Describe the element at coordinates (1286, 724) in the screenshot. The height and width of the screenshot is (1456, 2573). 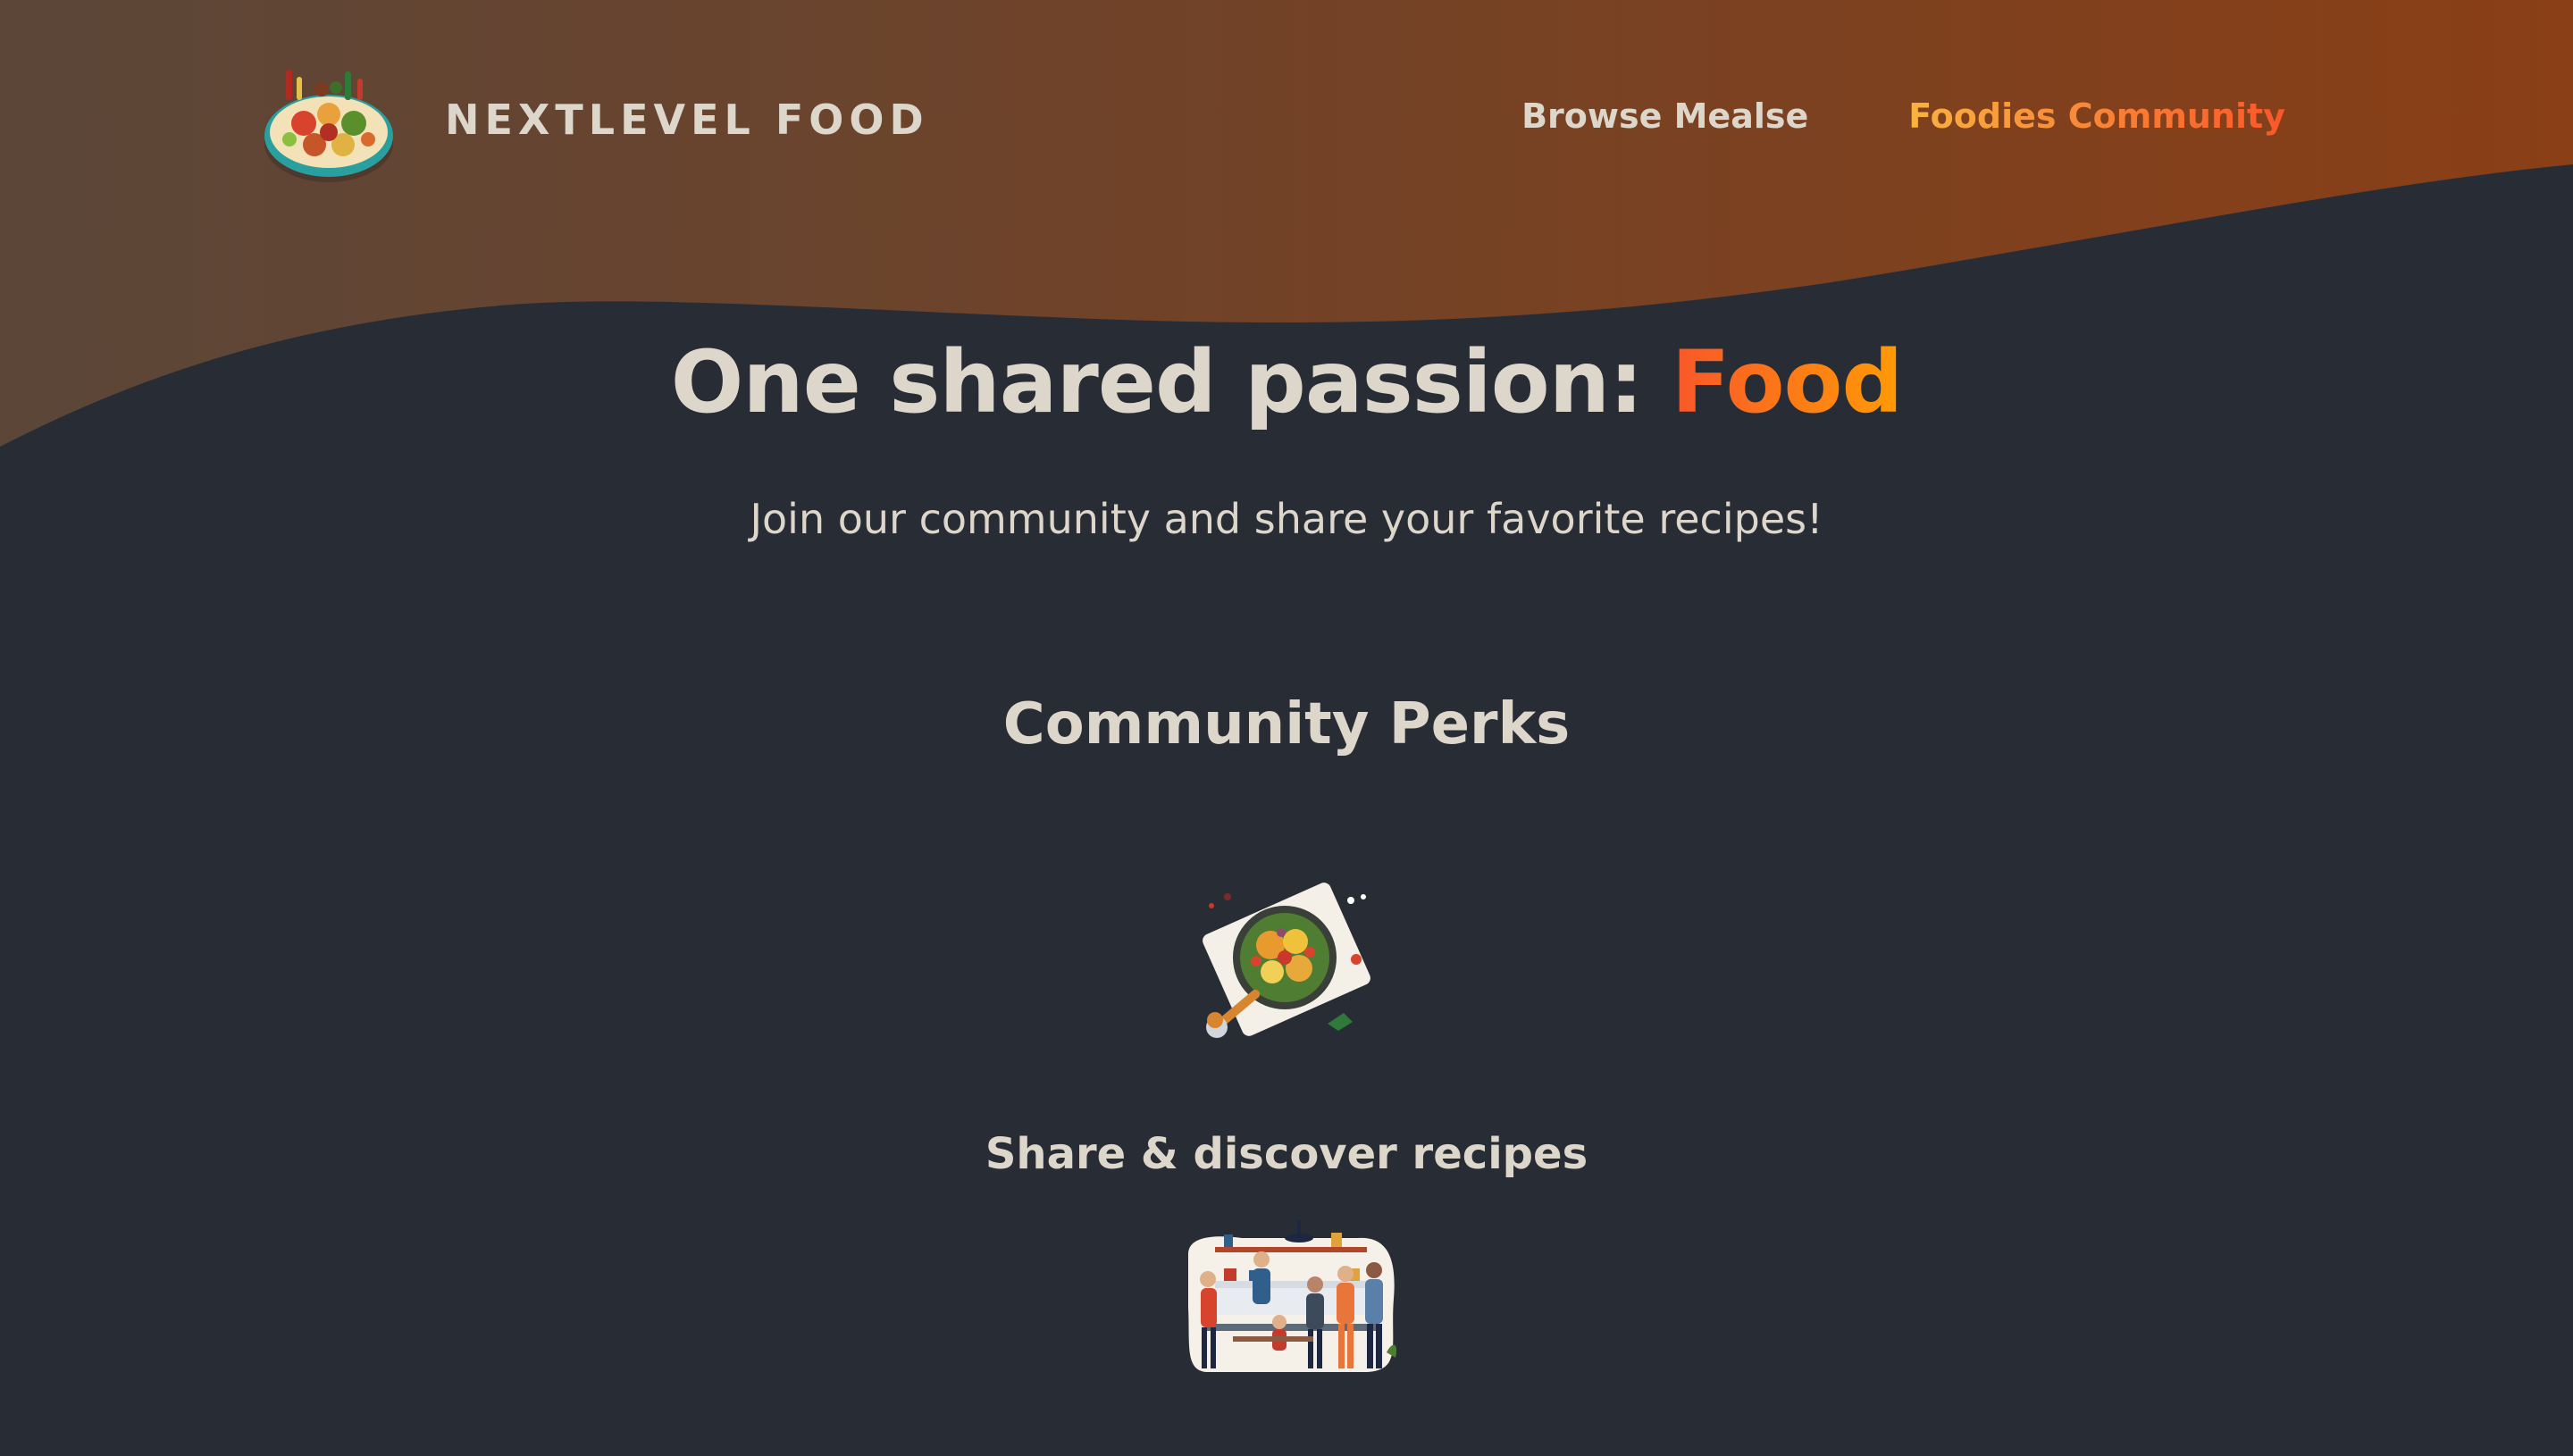
I see `perks-title: Community Perks` at that location.